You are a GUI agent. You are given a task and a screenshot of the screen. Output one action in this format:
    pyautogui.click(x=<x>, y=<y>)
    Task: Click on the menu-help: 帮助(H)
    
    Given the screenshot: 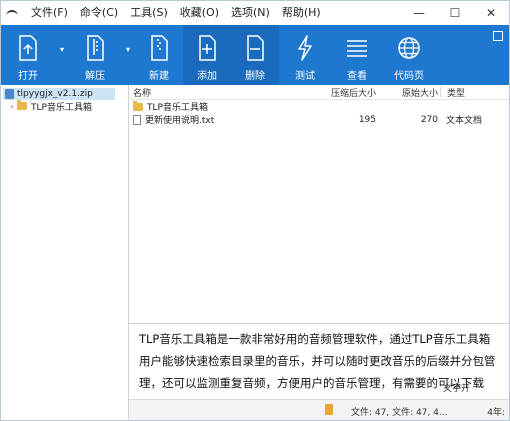 What is the action you would take?
    pyautogui.click(x=301, y=13)
    